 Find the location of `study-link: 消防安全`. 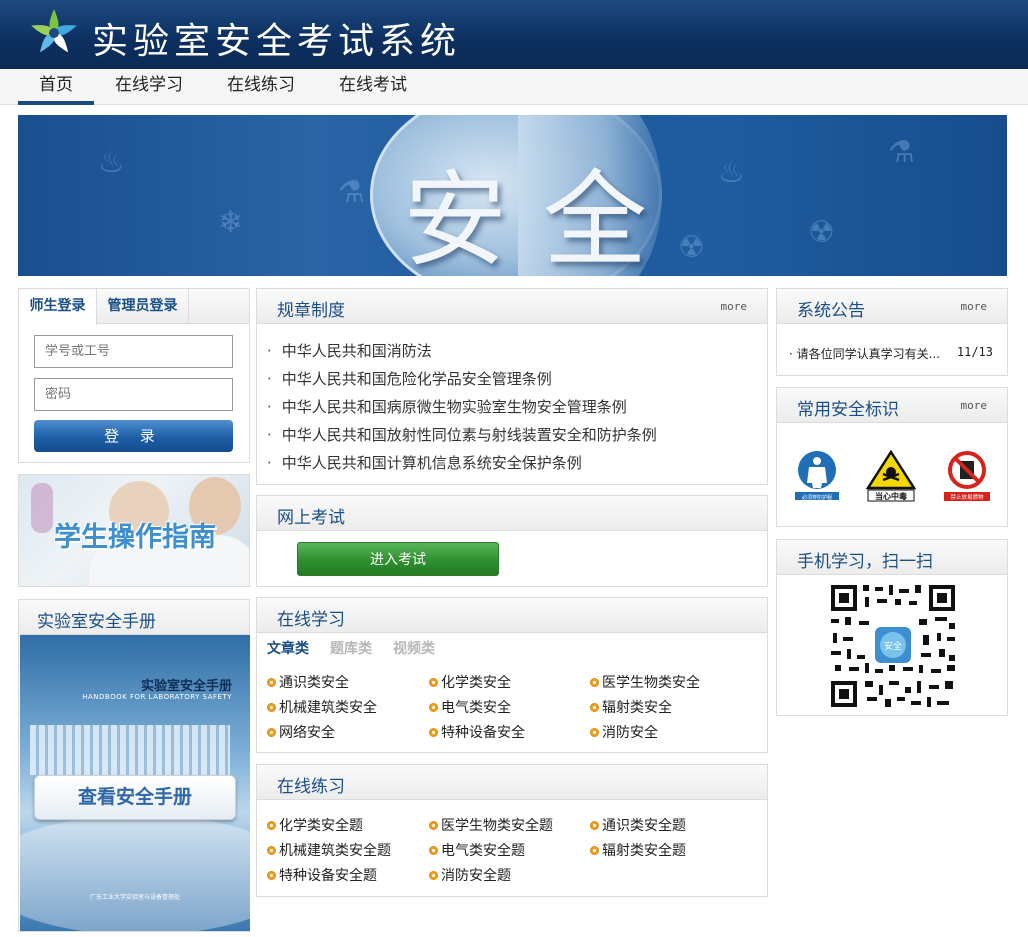

study-link: 消防安全 is located at coordinates (624, 732).